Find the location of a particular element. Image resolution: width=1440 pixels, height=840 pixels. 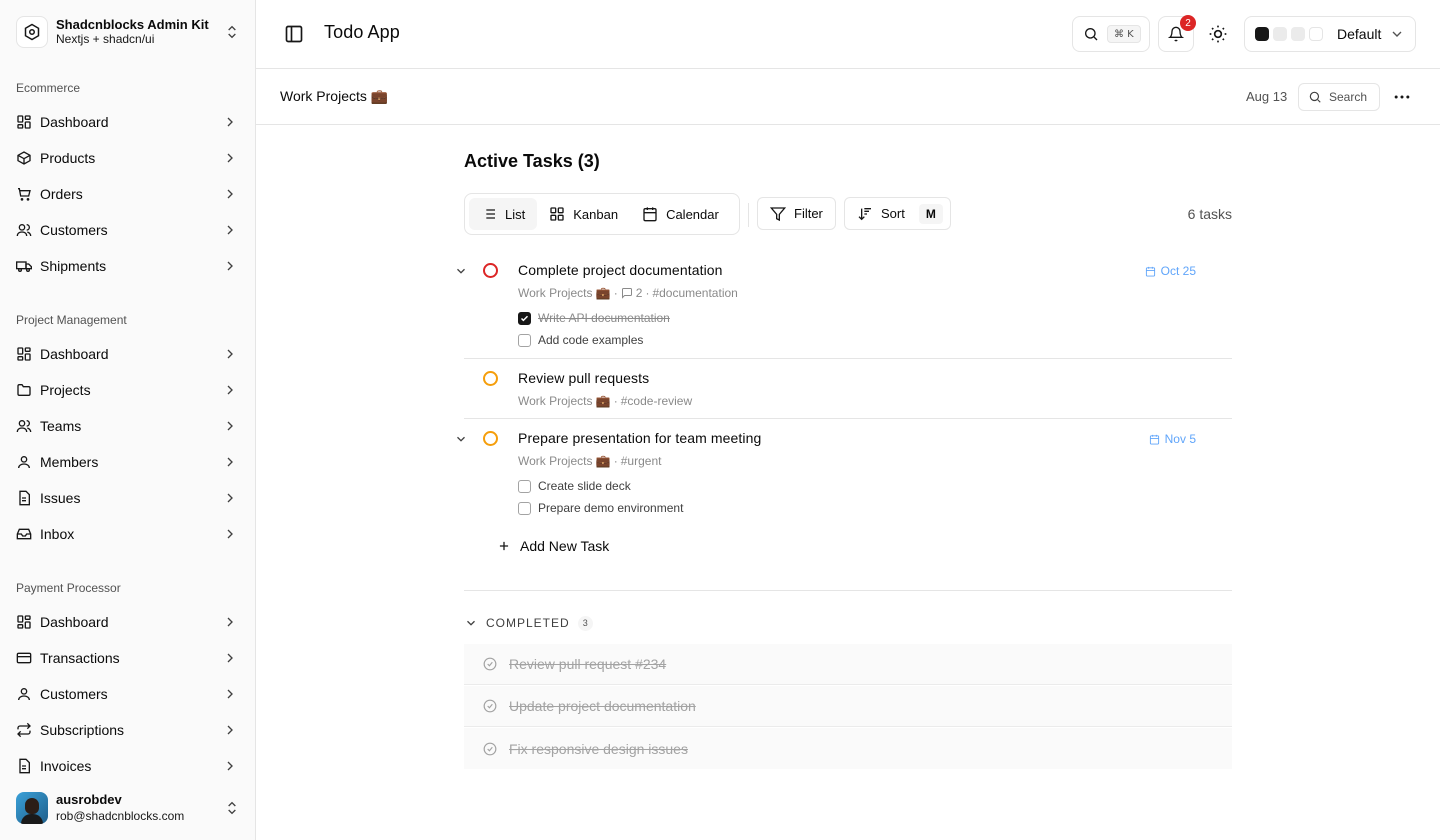

subtask-item: Create slide deck is located at coordinates (574, 486).